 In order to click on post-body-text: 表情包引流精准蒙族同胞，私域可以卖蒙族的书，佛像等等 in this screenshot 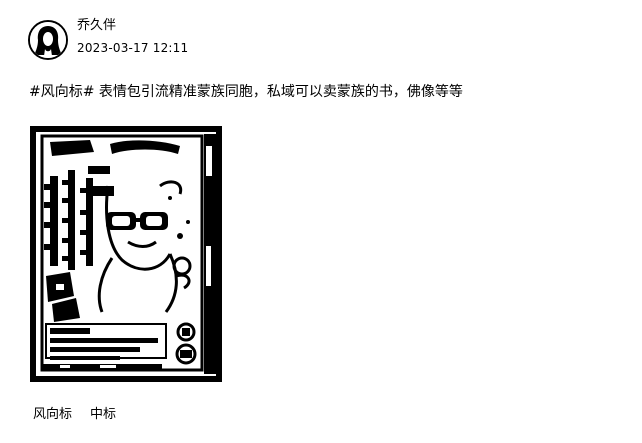, I will do `click(278, 92)`.